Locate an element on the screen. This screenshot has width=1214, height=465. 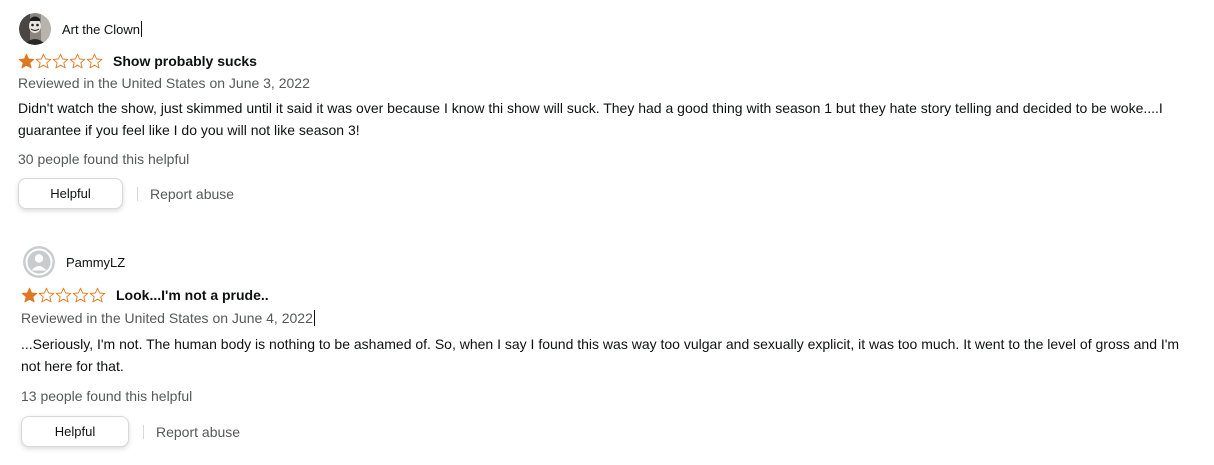
review-title: Look...I'm not a prude.. is located at coordinates (192, 295).